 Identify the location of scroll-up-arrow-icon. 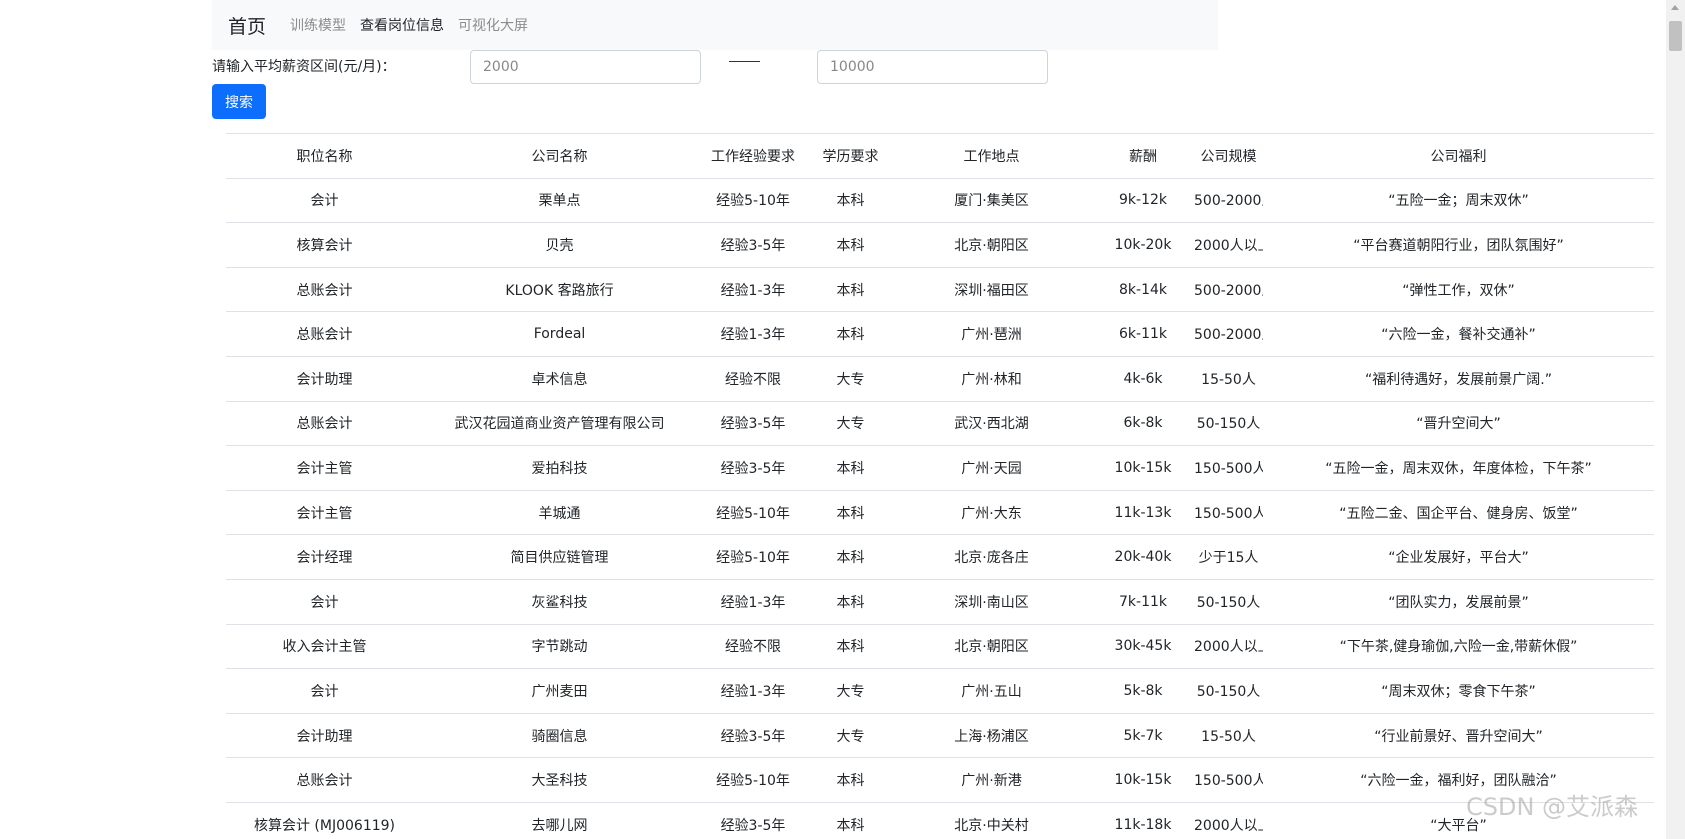
(1675, 7).